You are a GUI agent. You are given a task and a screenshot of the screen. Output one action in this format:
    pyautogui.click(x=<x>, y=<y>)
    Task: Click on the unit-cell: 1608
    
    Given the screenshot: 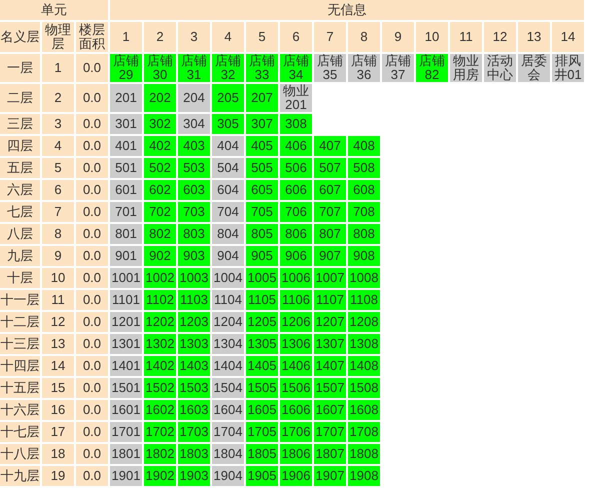 What is the action you would take?
    pyautogui.click(x=364, y=410)
    